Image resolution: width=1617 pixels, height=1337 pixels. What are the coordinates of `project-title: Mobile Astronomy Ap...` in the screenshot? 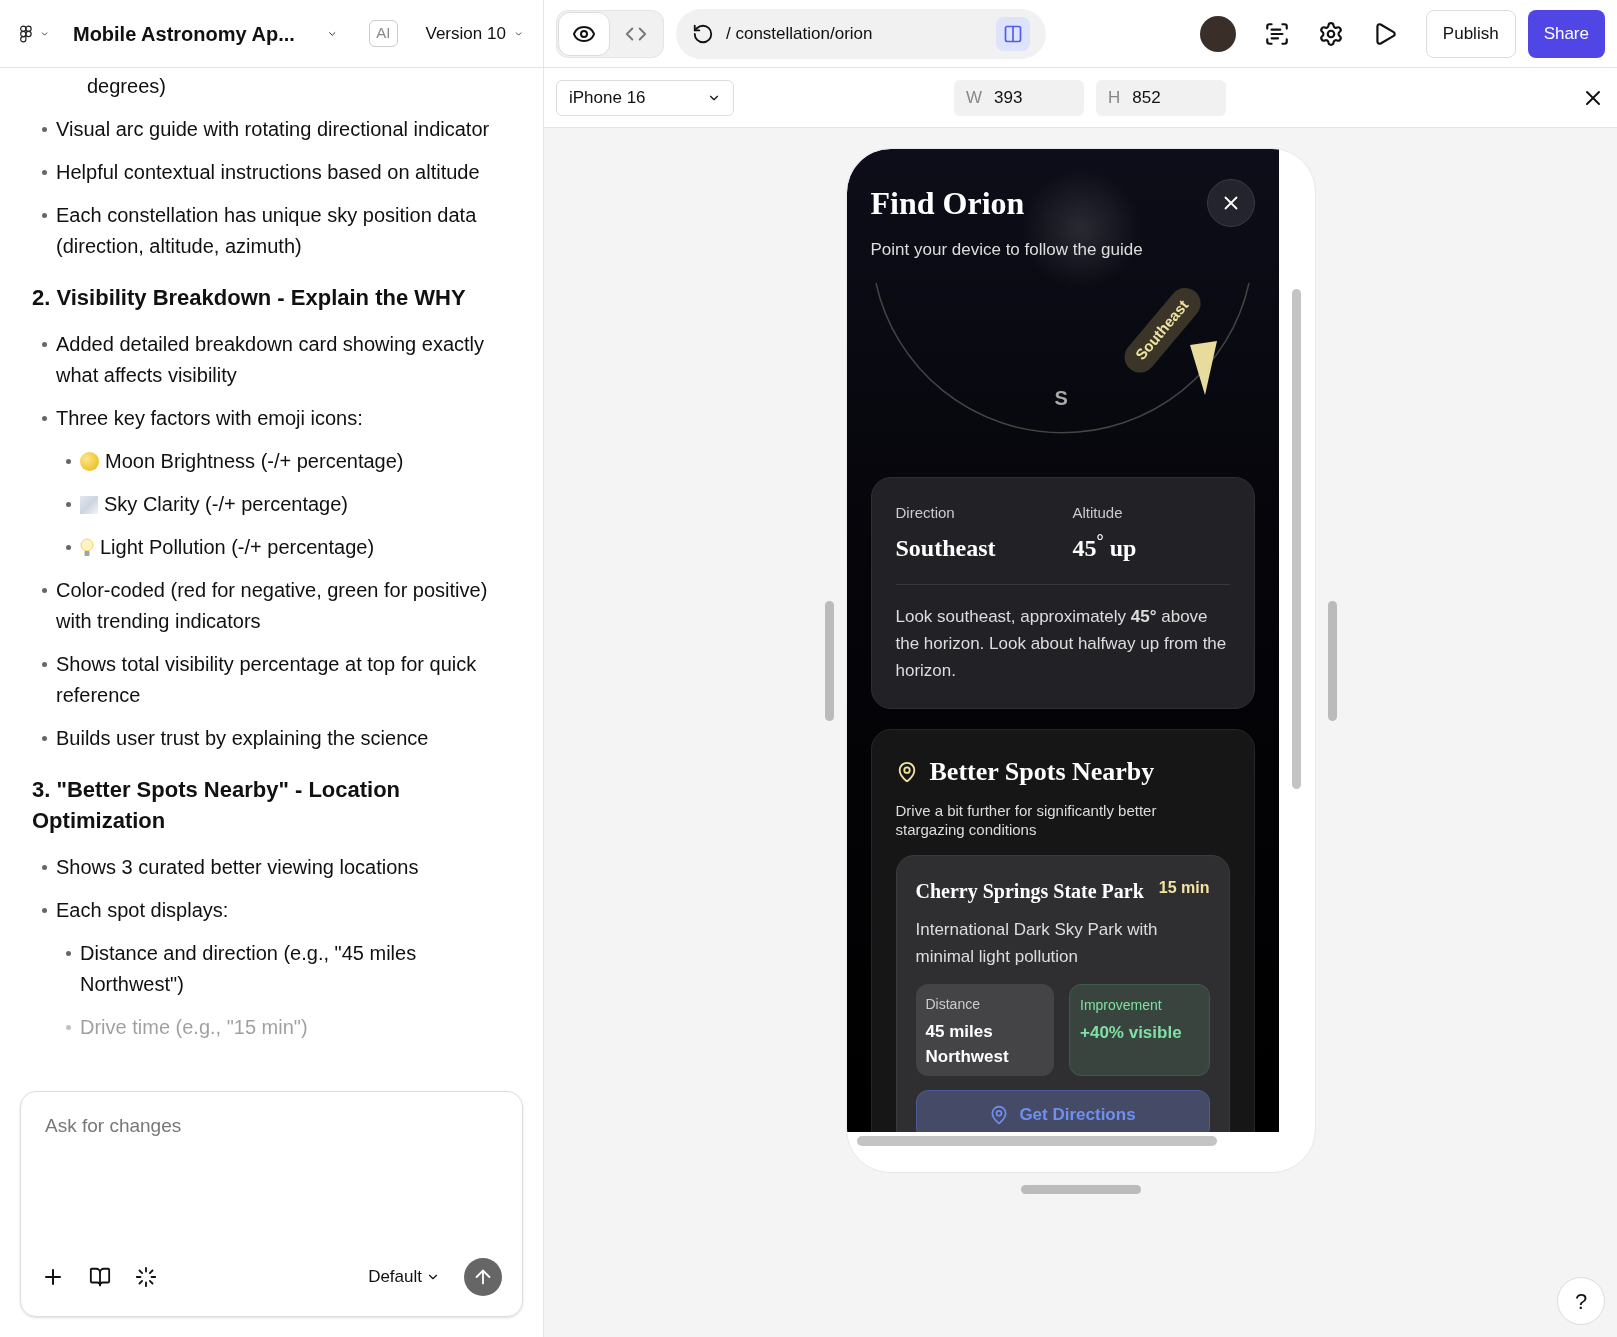 It's located at (183, 33).